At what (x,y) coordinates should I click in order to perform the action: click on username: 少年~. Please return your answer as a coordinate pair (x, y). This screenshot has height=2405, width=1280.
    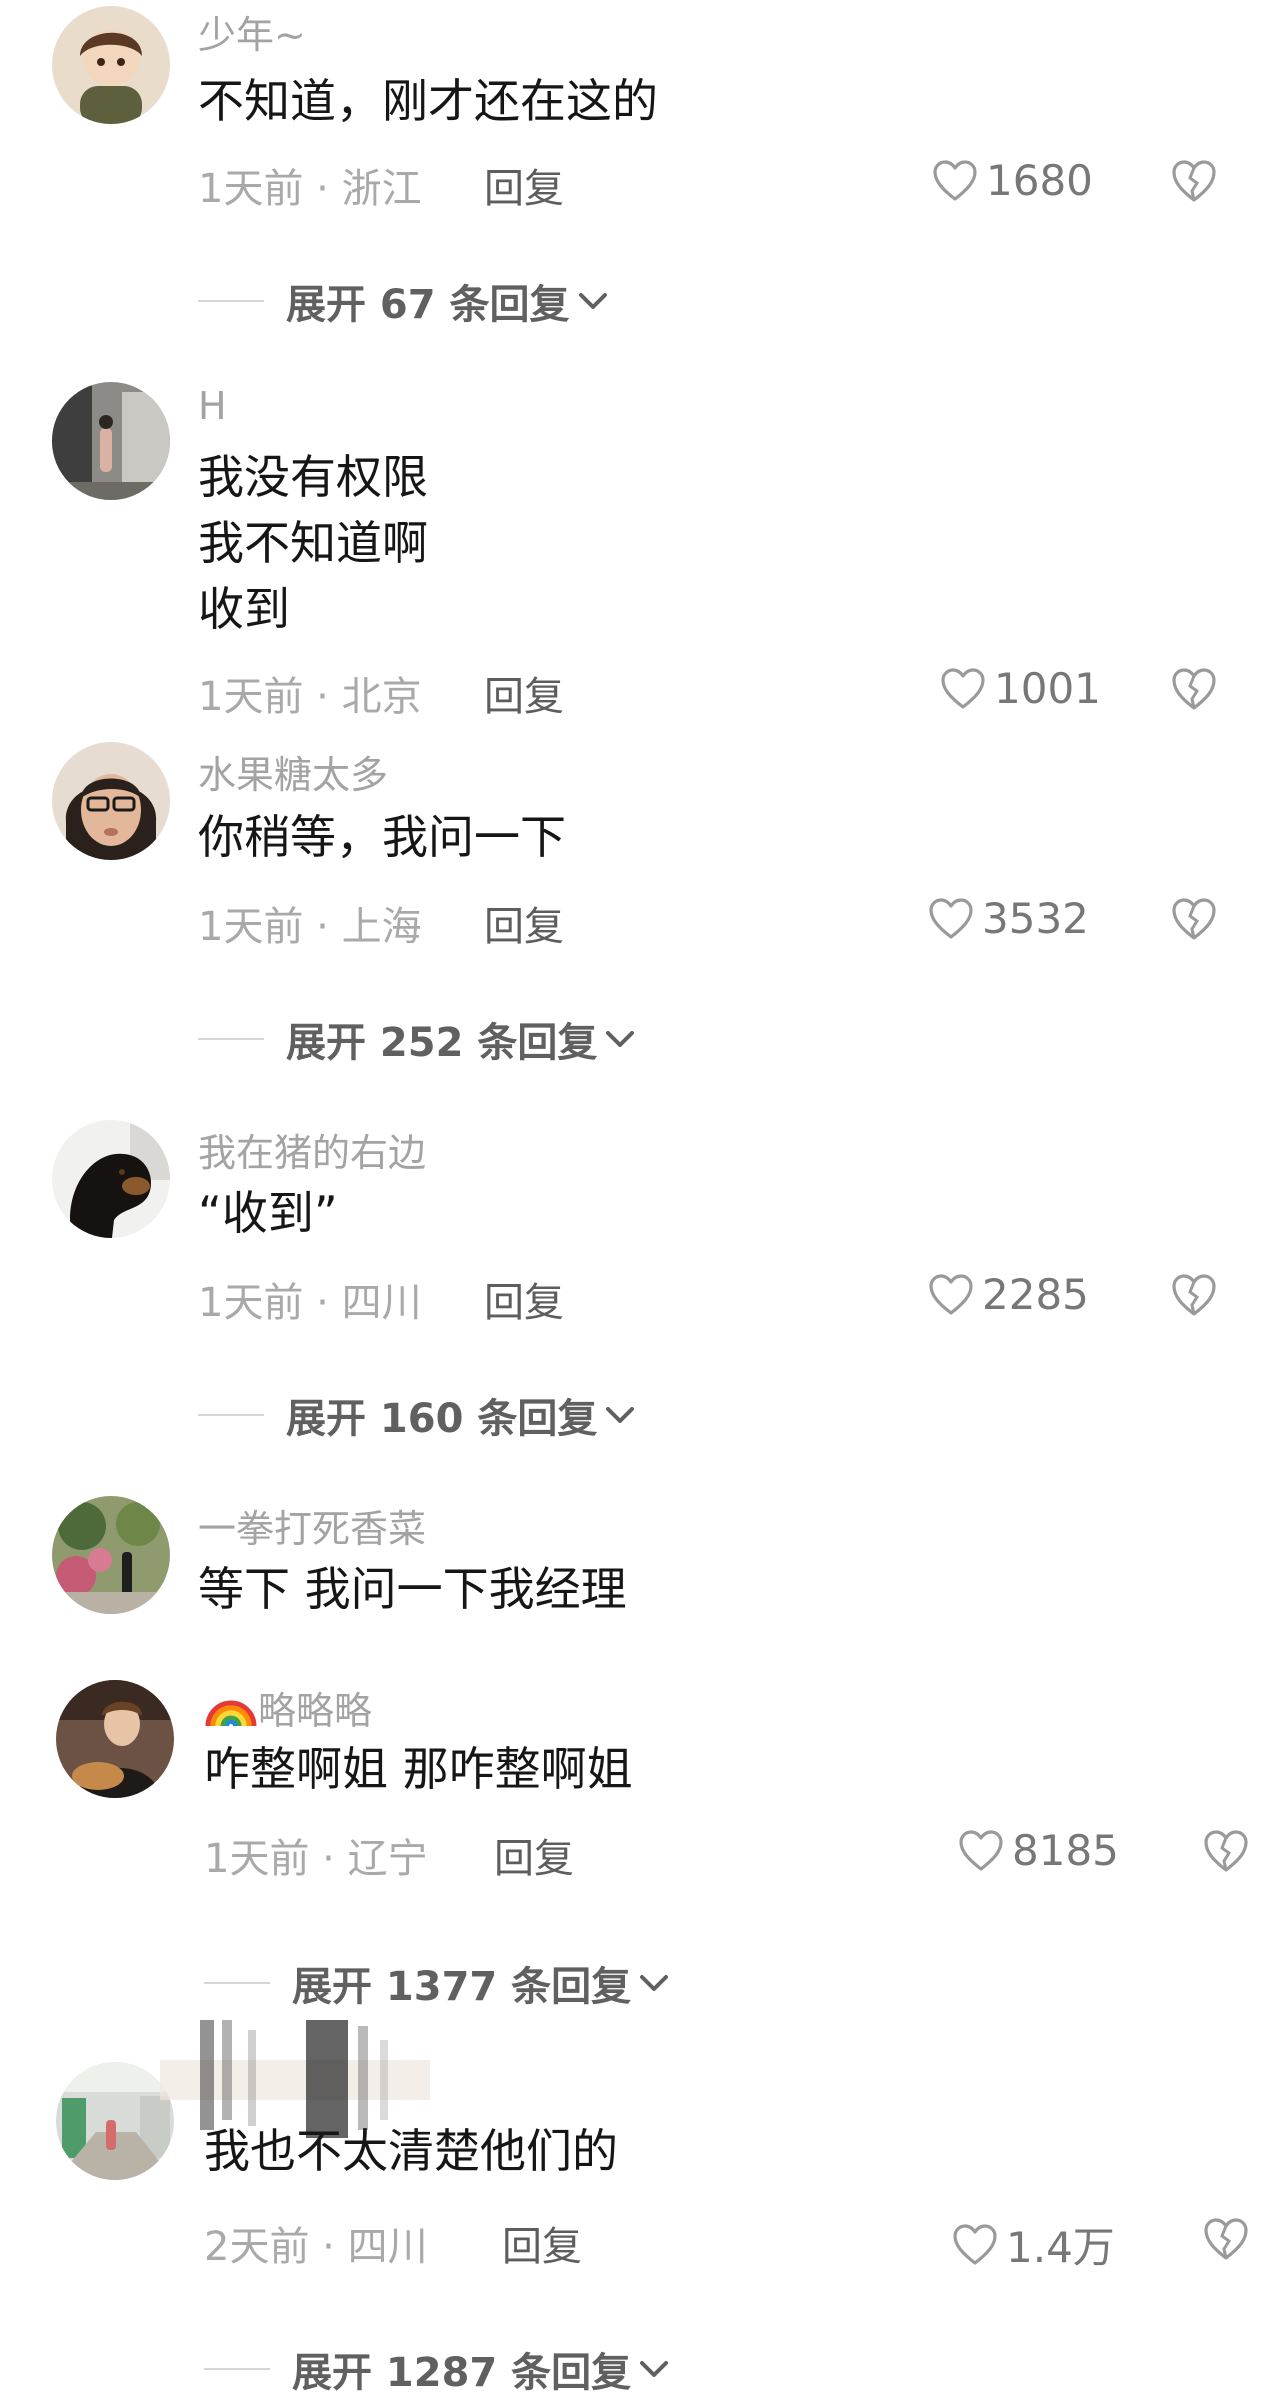
    Looking at the image, I should click on (252, 31).